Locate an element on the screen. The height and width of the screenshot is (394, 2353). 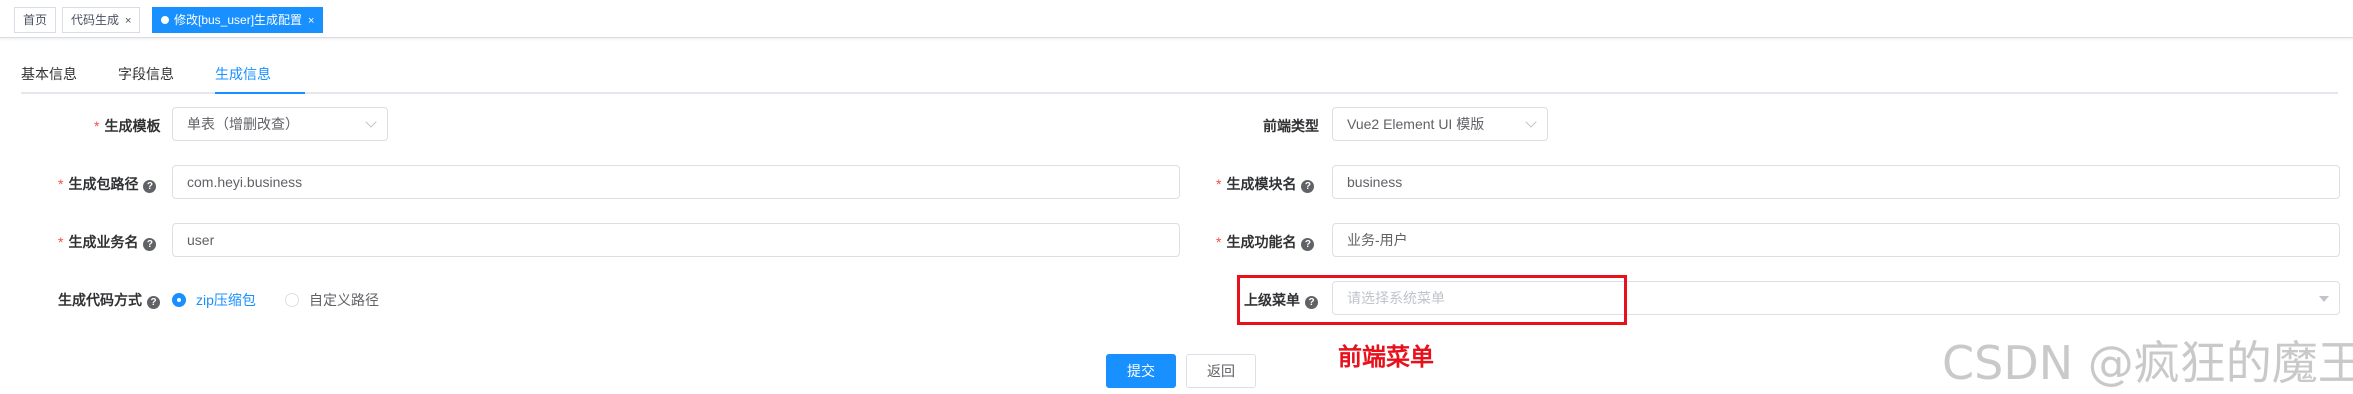
gen-type-radio-zip: zip压缩包 is located at coordinates (214, 300).